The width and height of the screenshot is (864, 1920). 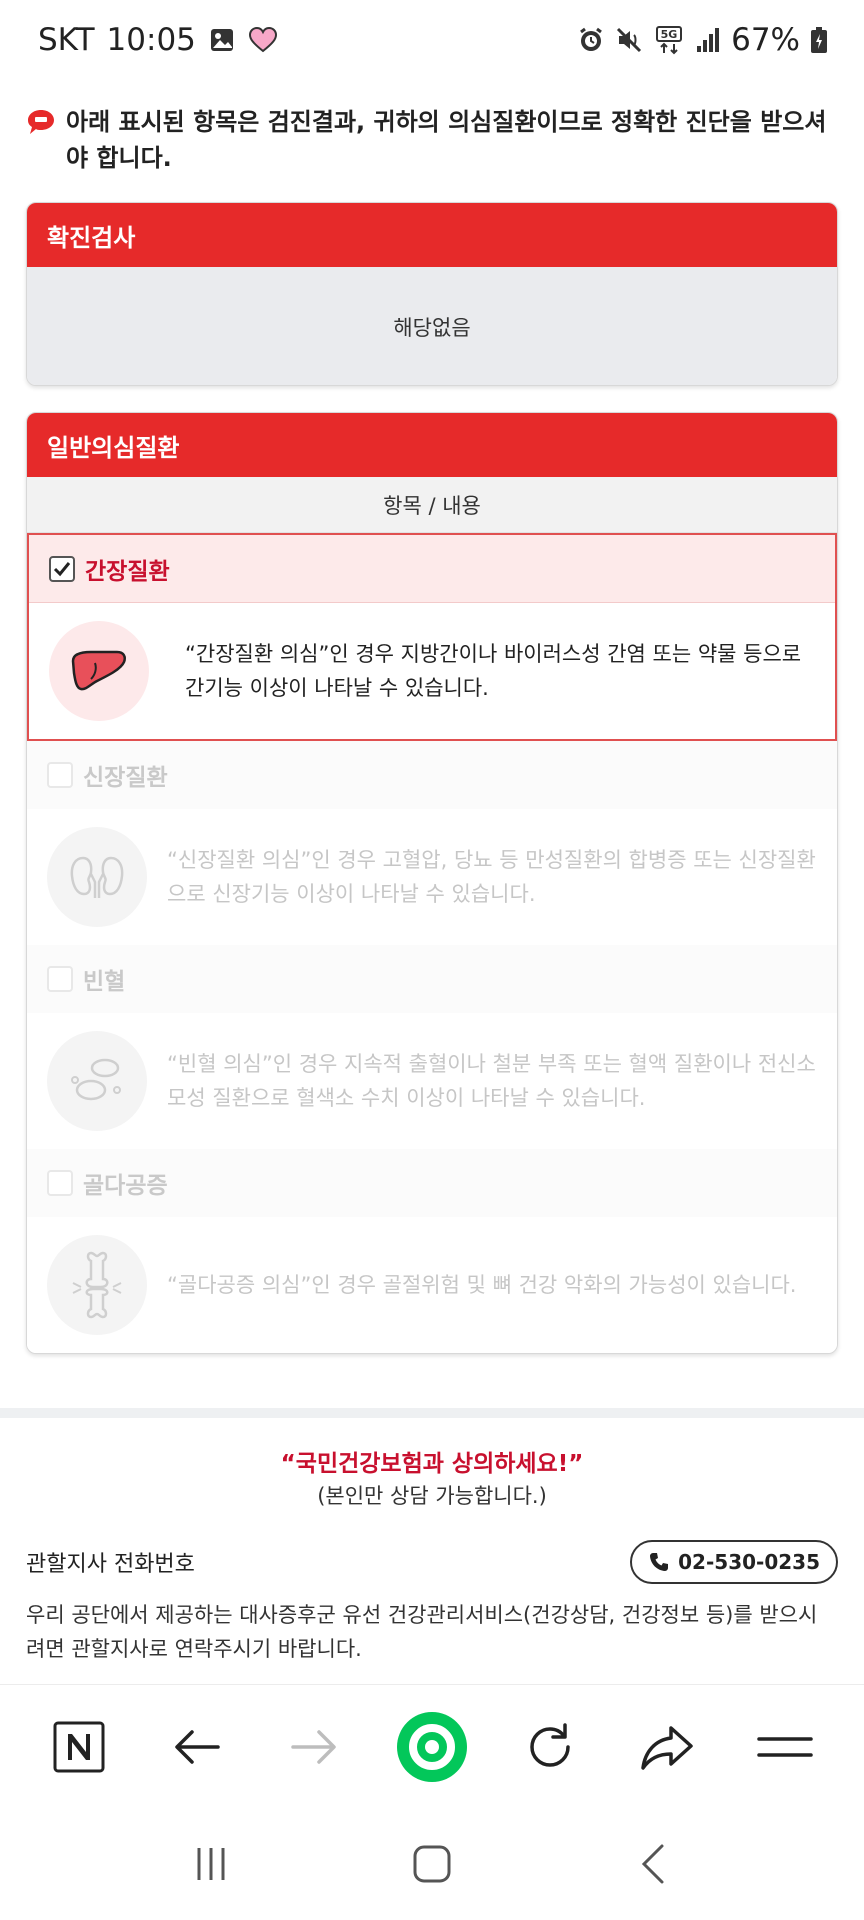 I want to click on item-title-row: 신장질환, so click(x=432, y=775).